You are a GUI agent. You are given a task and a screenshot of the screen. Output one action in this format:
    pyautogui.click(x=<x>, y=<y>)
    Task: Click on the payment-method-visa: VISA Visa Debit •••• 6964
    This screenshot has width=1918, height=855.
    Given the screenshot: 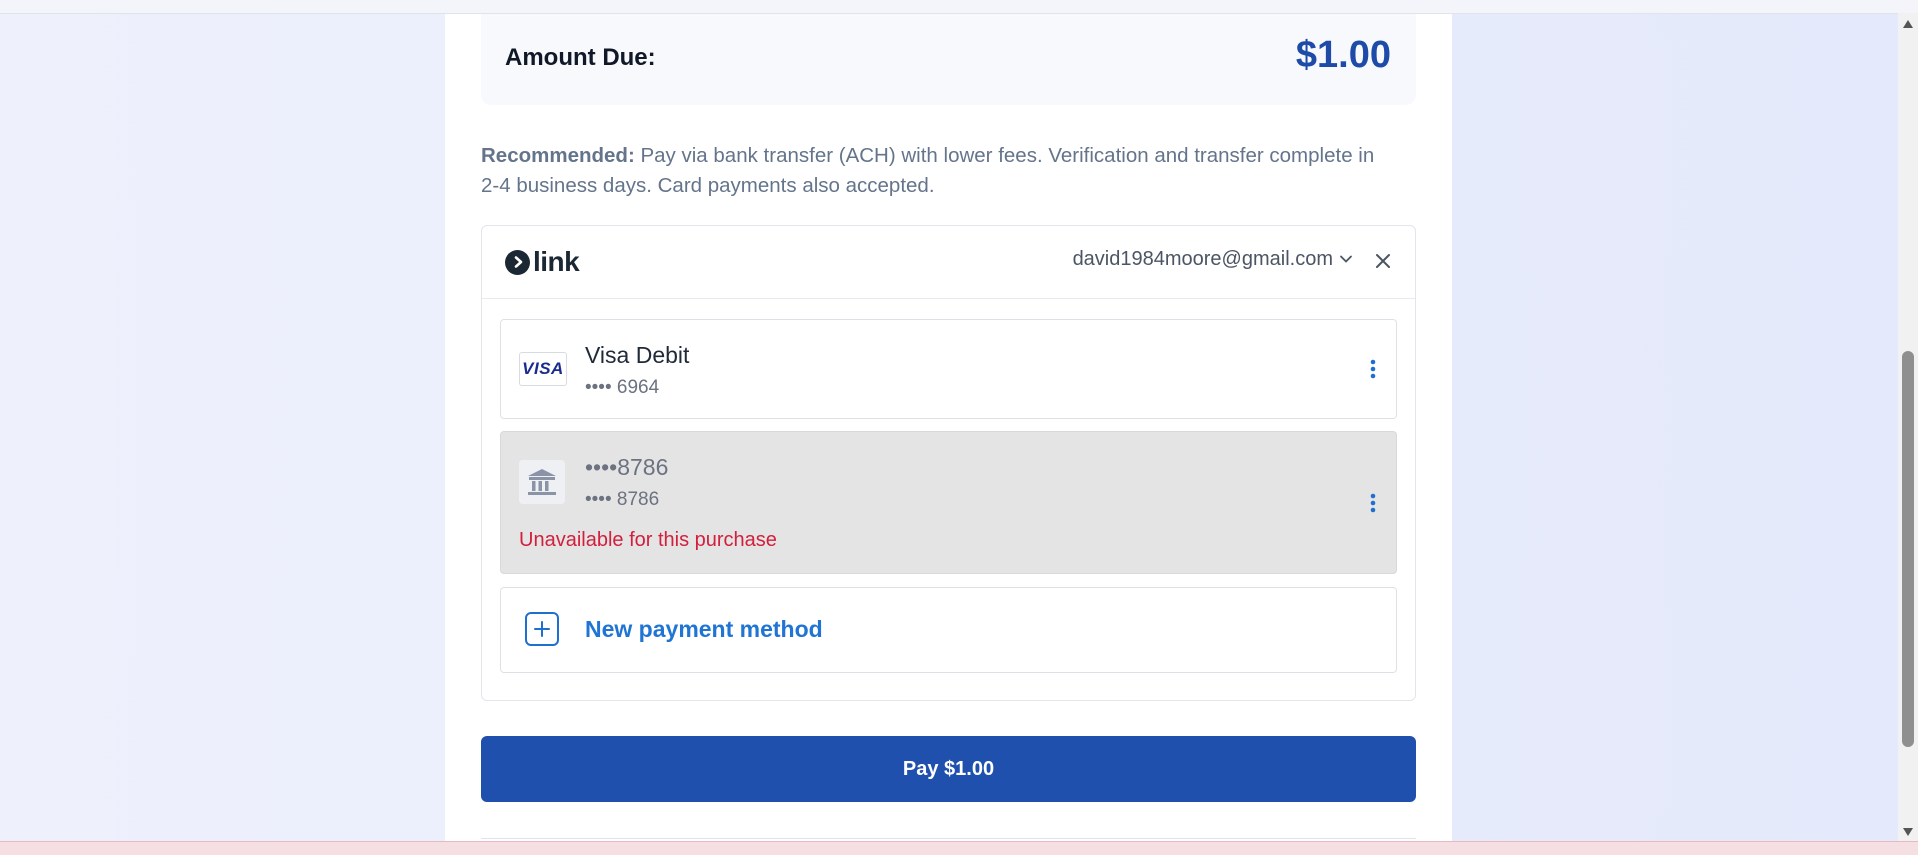 What is the action you would take?
    pyautogui.click(x=948, y=369)
    